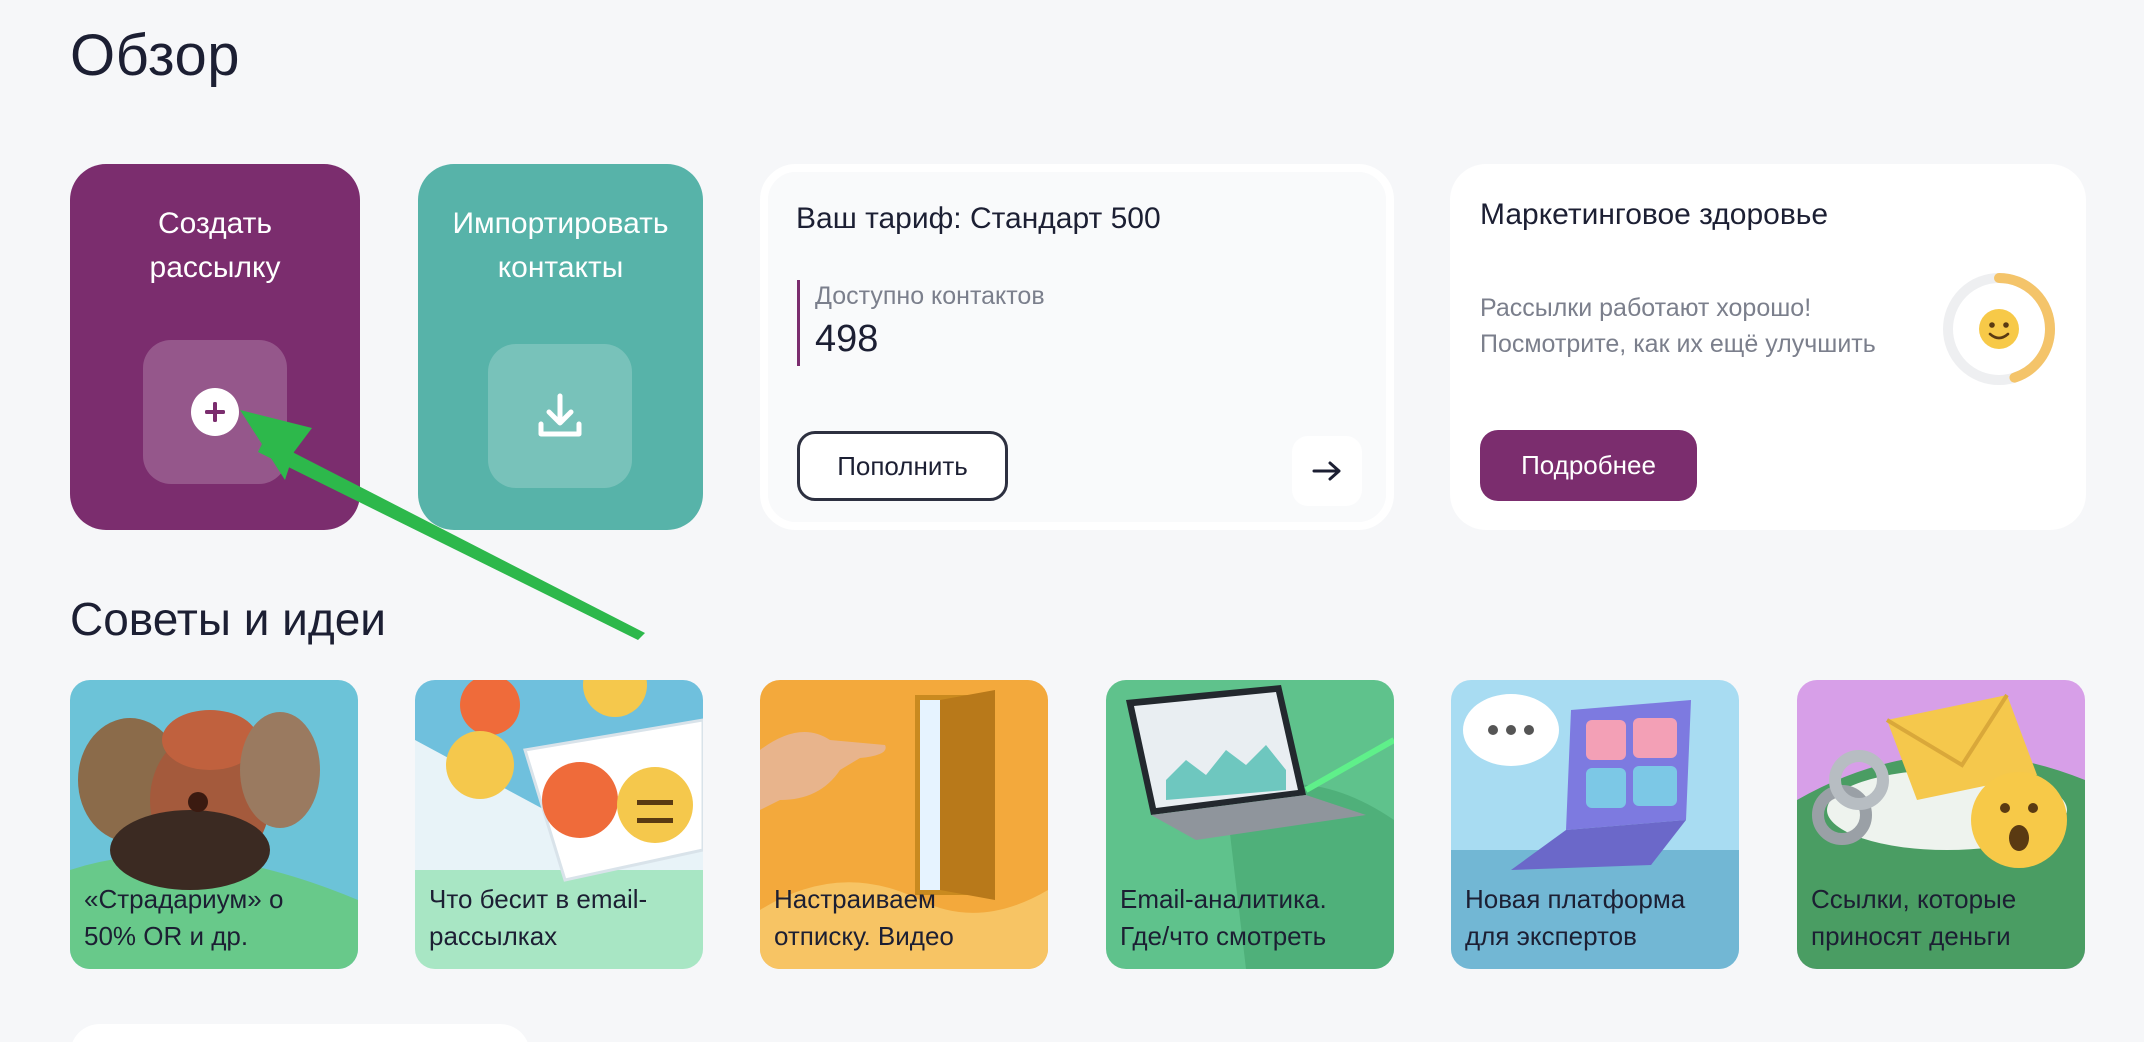 This screenshot has width=2144, height=1042. Describe the element at coordinates (1941, 824) in the screenshot. I see `tip-card: Ссылки, которые приносят деньги` at that location.